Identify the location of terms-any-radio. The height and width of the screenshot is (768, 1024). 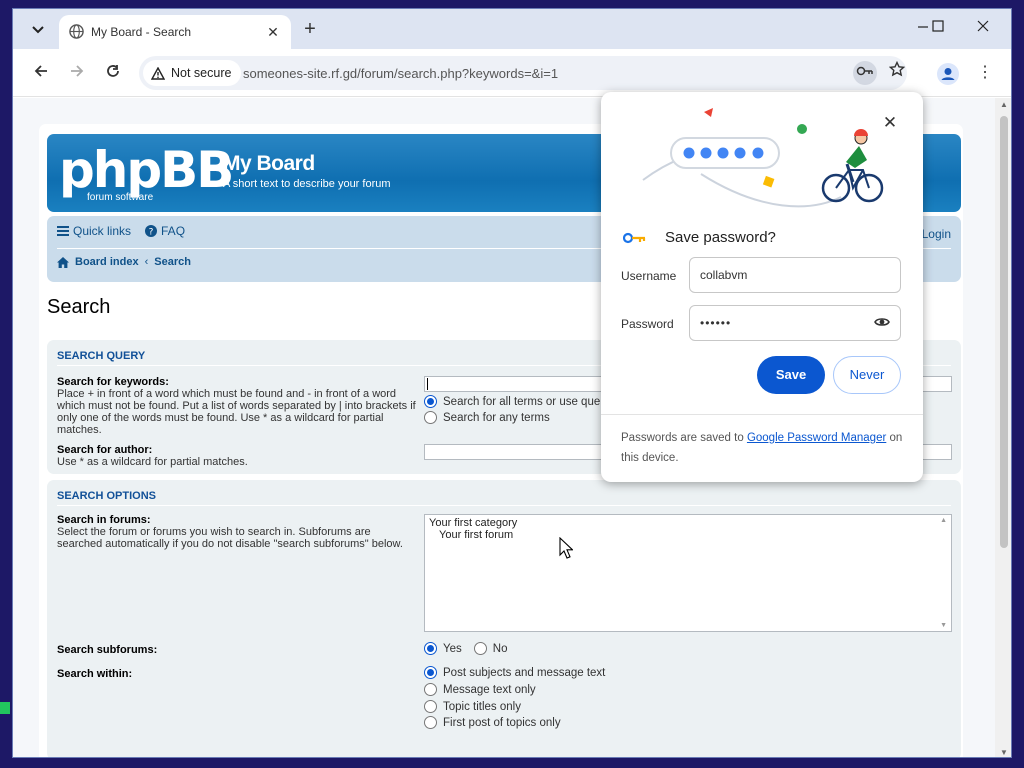
(430, 417).